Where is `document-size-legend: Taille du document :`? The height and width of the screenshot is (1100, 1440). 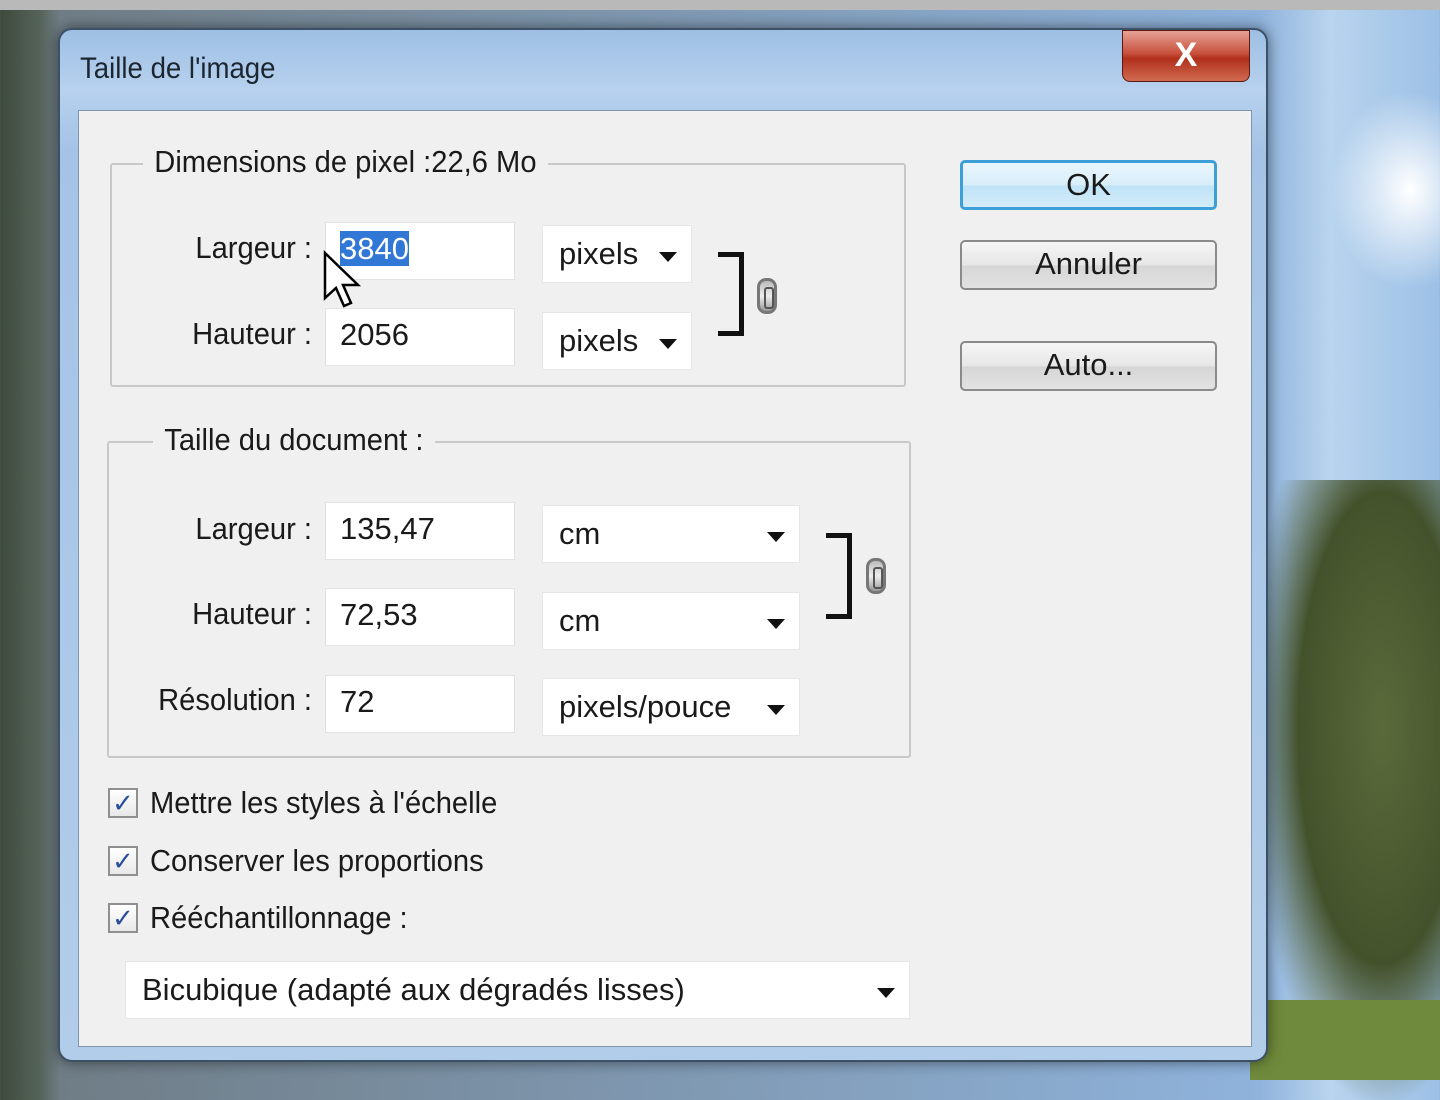 document-size-legend: Taille du document : is located at coordinates (294, 440).